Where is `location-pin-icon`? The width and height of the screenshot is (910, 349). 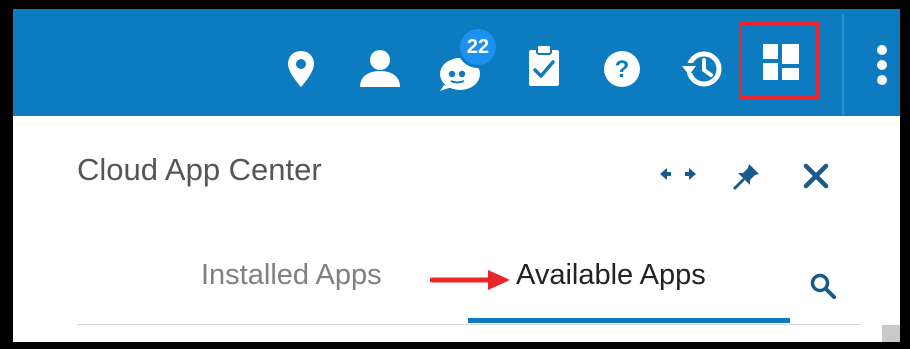
location-pin-icon is located at coordinates (301, 69).